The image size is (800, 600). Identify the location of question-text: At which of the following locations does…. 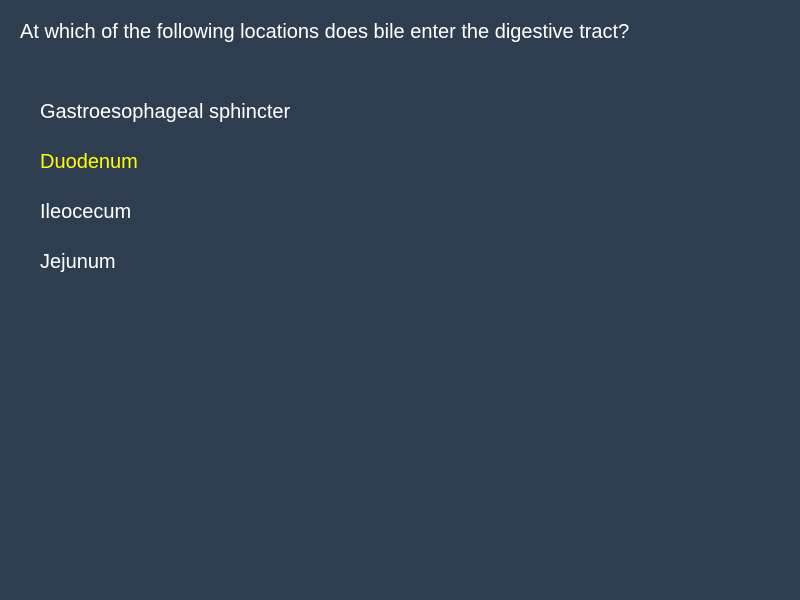
(325, 32).